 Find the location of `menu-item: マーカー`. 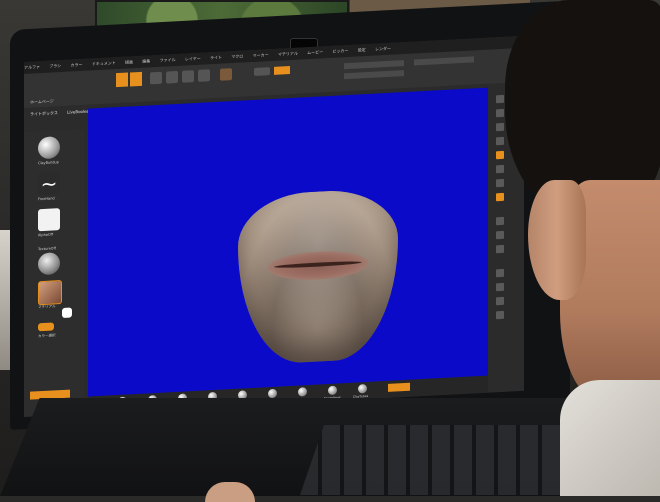

menu-item: マーカー is located at coordinates (261, 55).